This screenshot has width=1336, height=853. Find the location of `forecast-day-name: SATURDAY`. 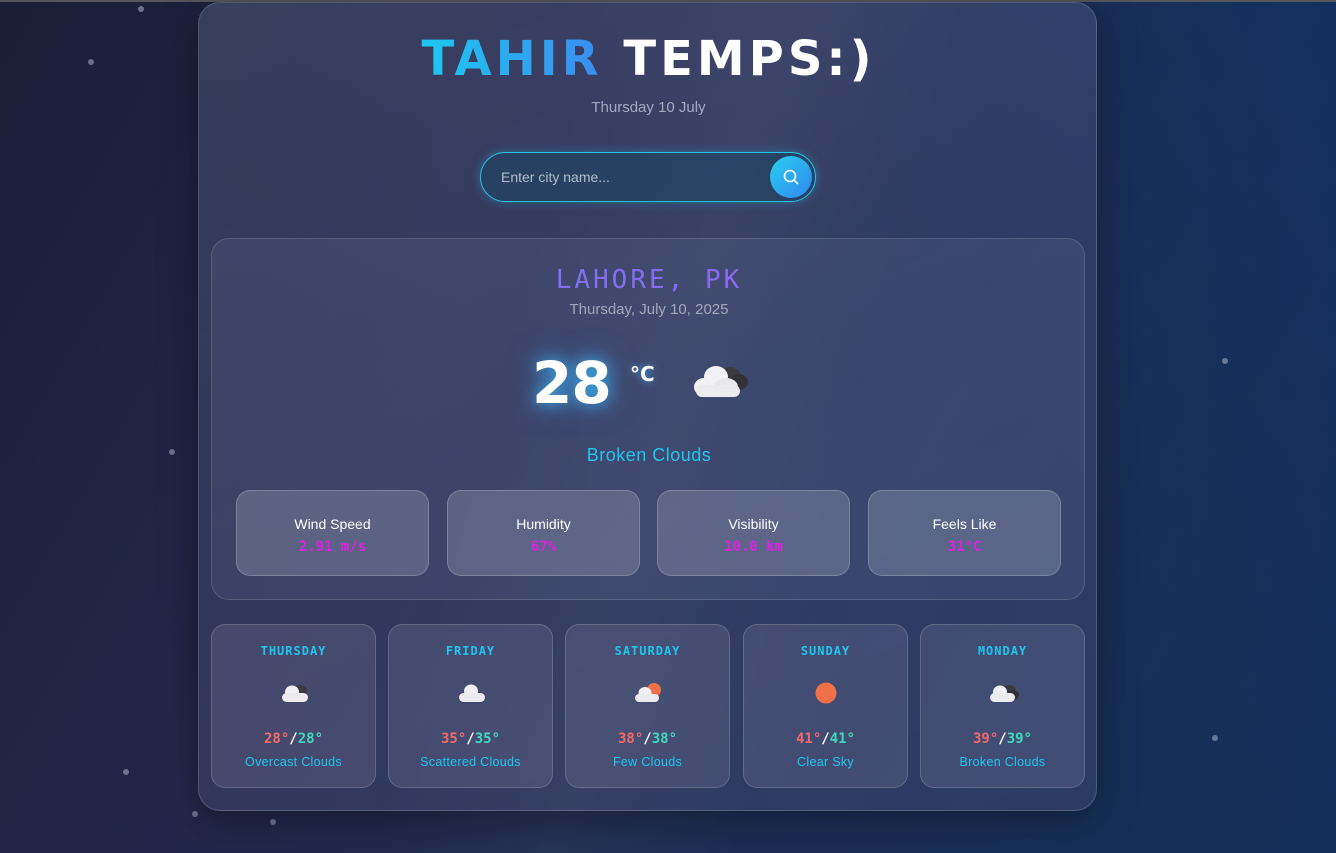

forecast-day-name: SATURDAY is located at coordinates (647, 651).